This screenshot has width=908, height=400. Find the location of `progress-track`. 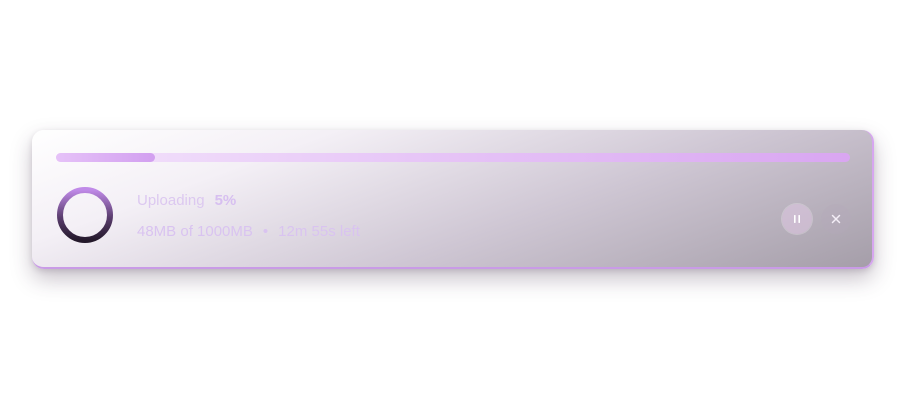

progress-track is located at coordinates (453, 157).